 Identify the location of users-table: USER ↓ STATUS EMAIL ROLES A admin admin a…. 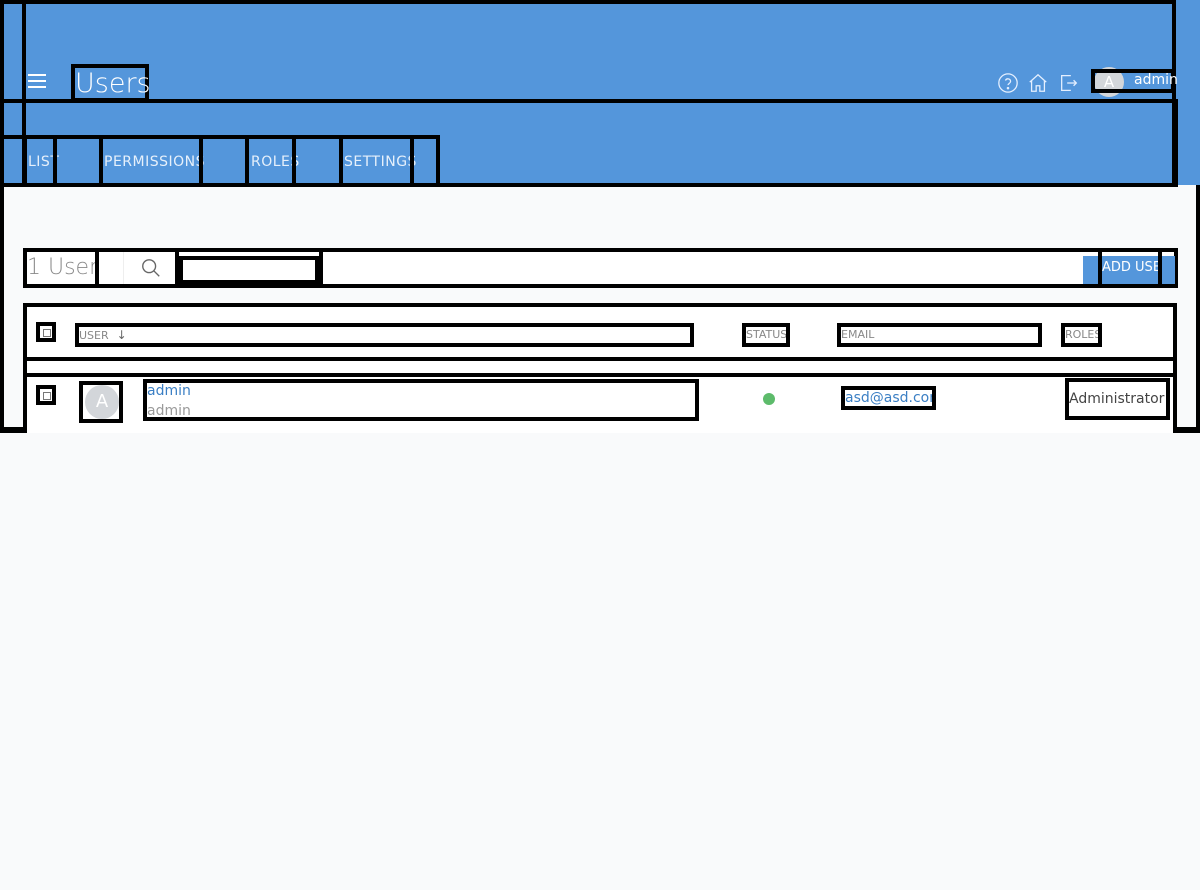
(600, 368).